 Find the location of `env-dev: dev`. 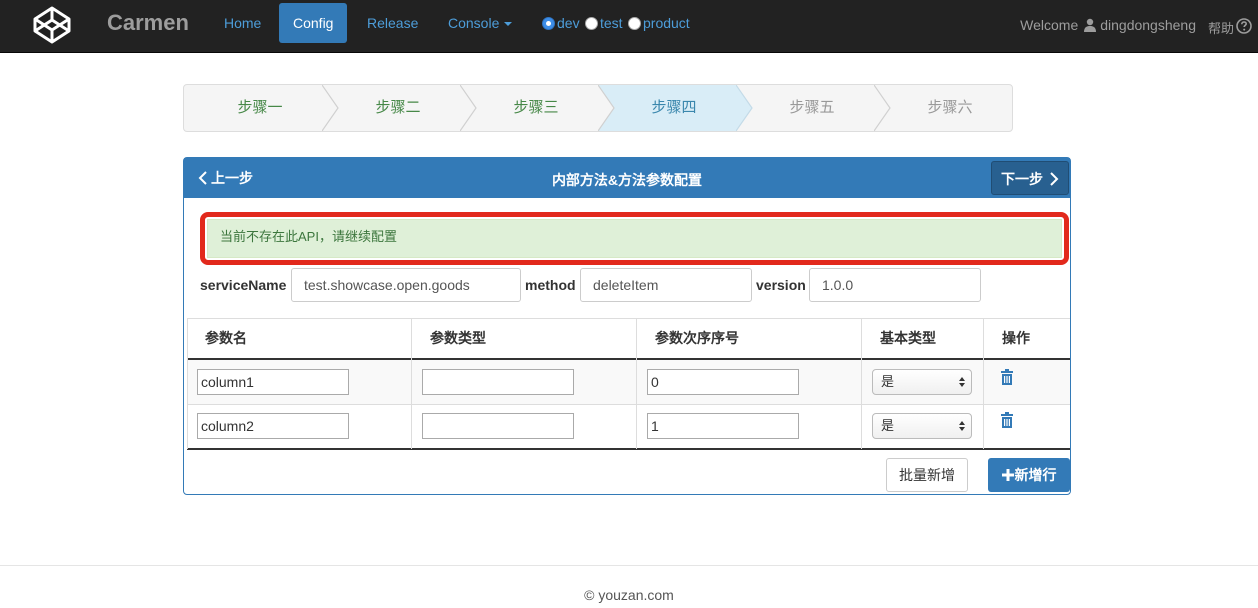

env-dev: dev is located at coordinates (561, 23).